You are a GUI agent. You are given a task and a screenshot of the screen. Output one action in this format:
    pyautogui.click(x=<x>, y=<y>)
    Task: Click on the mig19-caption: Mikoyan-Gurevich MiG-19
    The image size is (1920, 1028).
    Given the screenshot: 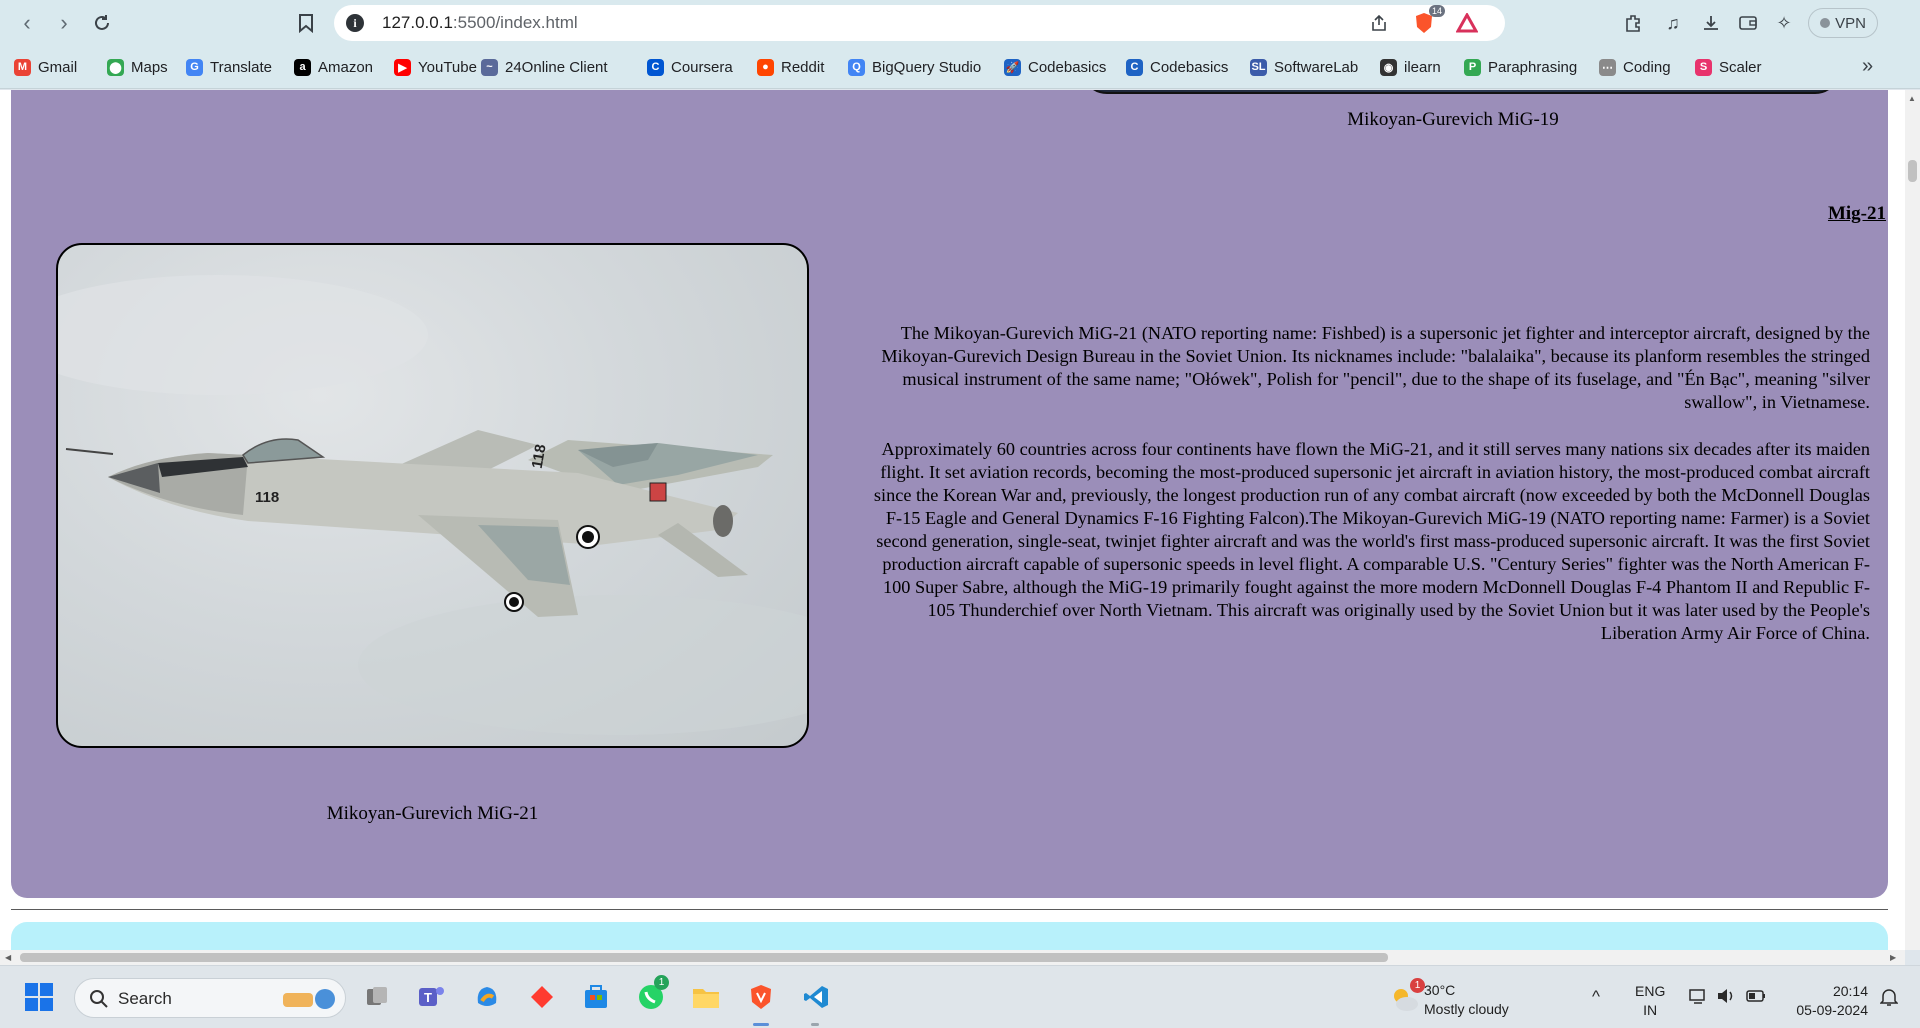 What is the action you would take?
    pyautogui.click(x=1453, y=119)
    